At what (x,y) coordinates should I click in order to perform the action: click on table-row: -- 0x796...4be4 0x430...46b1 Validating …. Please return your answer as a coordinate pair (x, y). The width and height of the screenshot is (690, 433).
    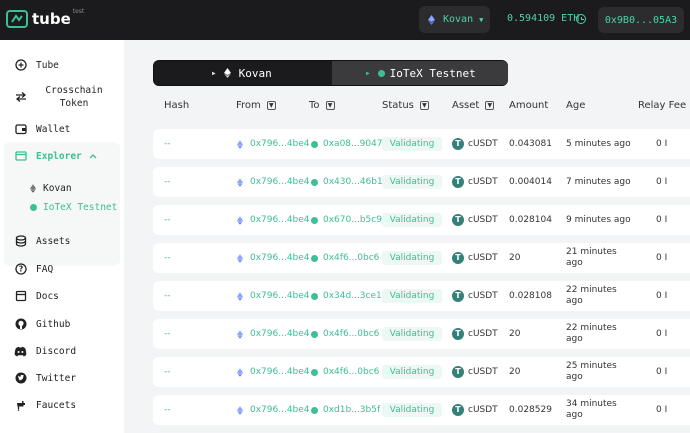
    Looking at the image, I should click on (421, 182).